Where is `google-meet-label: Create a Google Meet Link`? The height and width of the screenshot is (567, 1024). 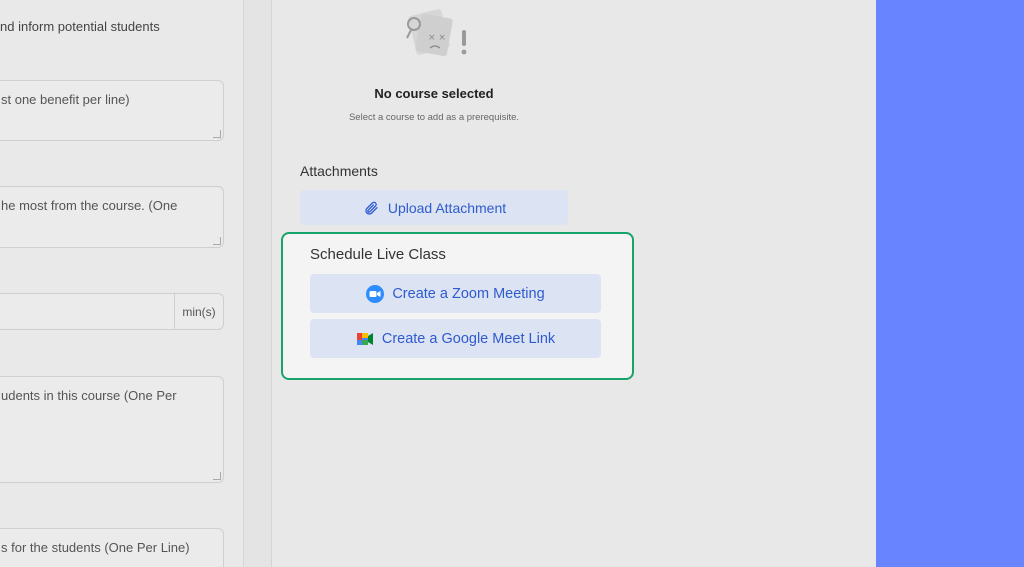 google-meet-label: Create a Google Meet Link is located at coordinates (468, 338).